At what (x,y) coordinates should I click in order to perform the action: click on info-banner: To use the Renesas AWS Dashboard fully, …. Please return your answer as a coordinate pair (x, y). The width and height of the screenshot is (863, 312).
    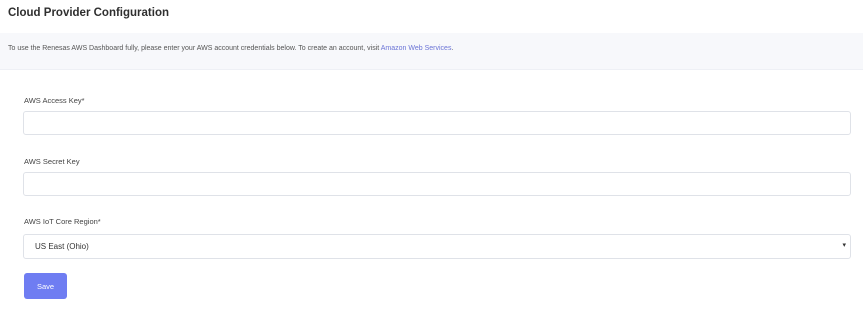
    Looking at the image, I should click on (431, 51).